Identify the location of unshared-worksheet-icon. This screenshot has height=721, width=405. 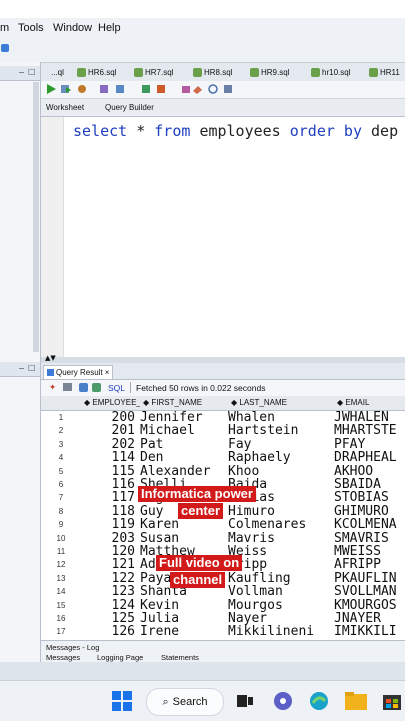
(186, 89).